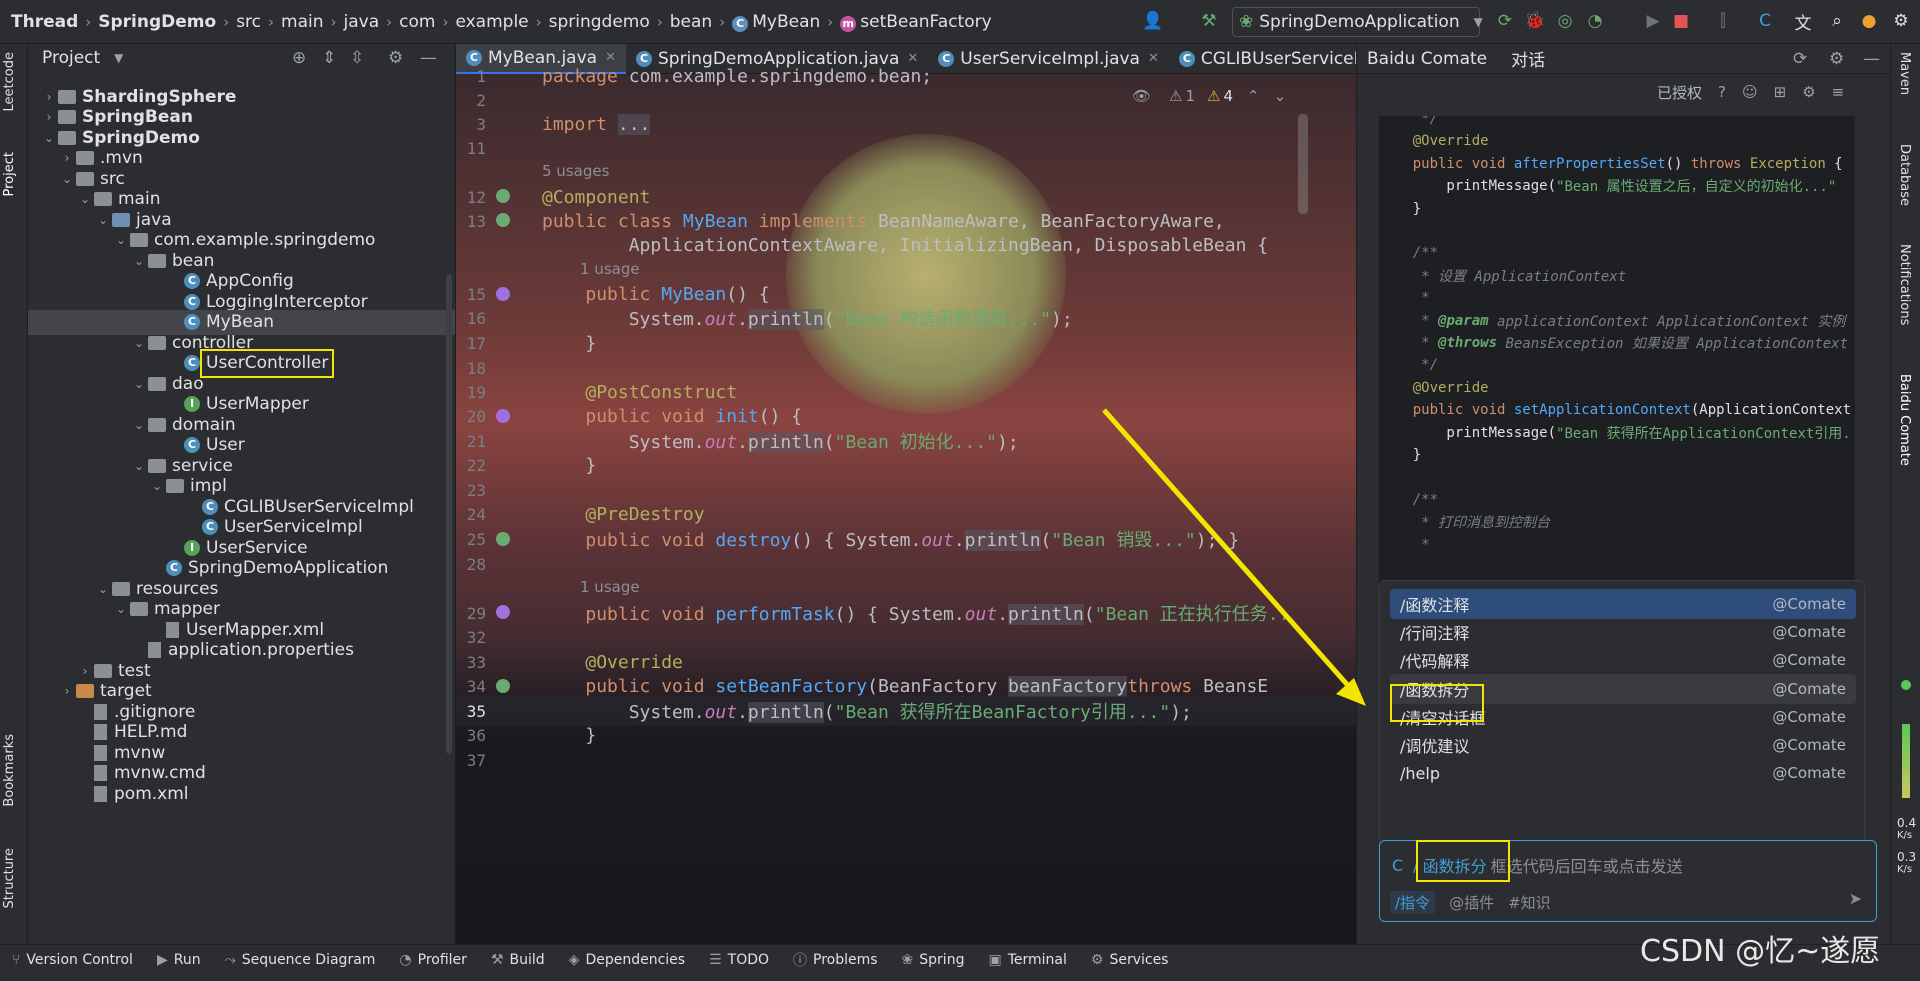 Image resolution: width=1920 pixels, height=981 pixels. Describe the element at coordinates (1722, 92) in the screenshot. I see `help-icon: ?` at that location.